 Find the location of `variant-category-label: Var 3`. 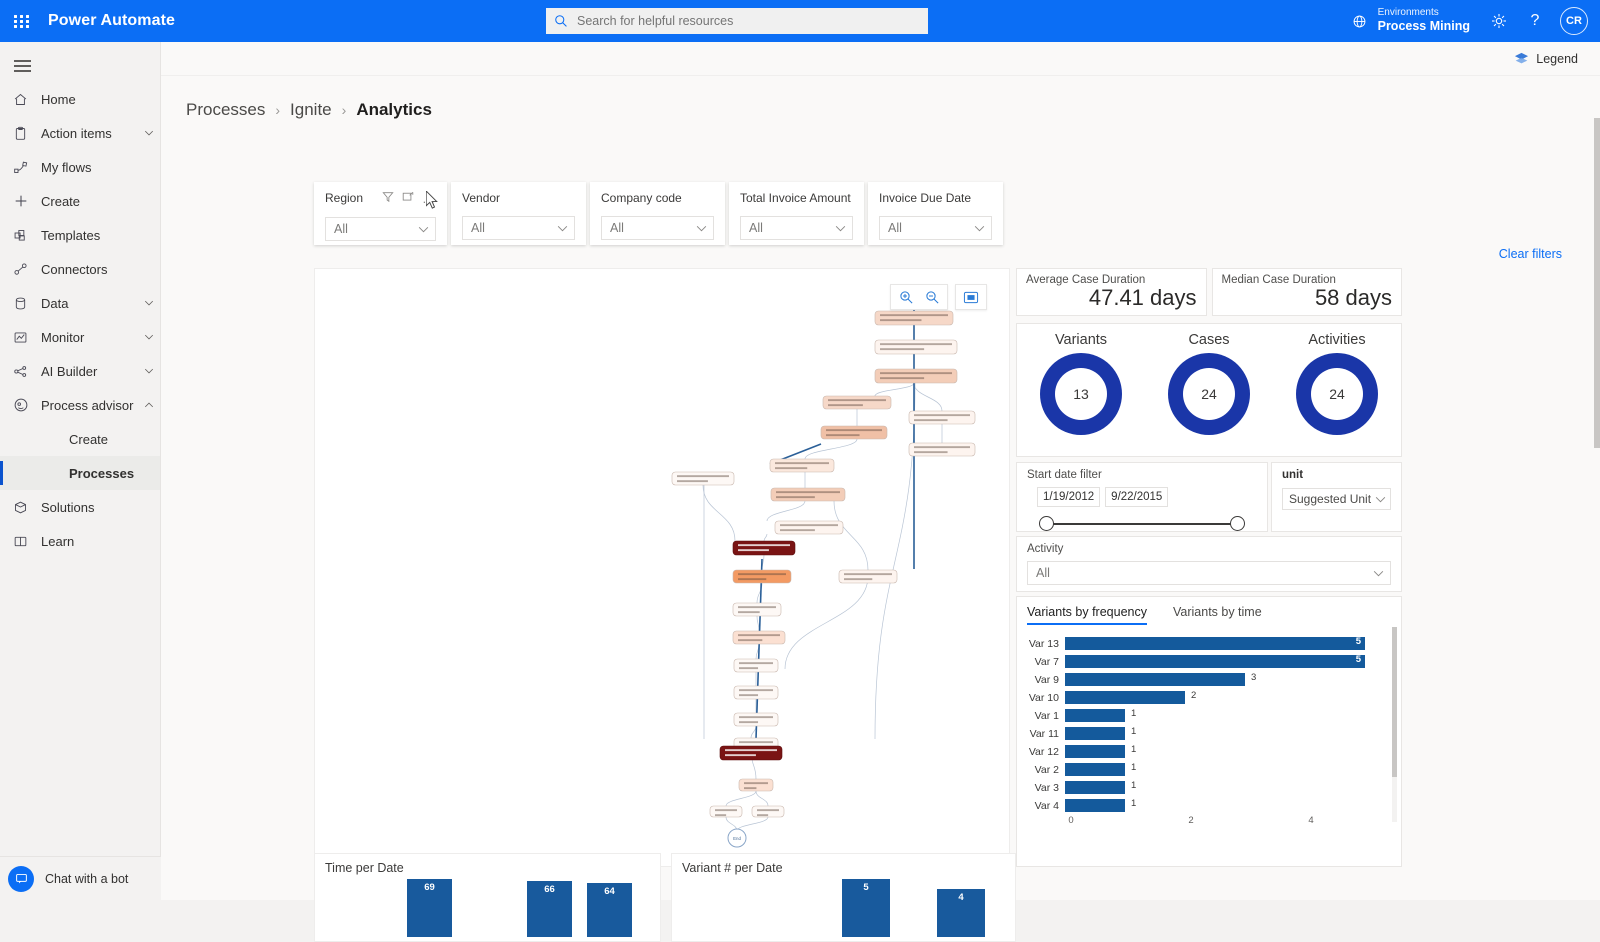

variant-category-label: Var 3 is located at coordinates (1046, 787).